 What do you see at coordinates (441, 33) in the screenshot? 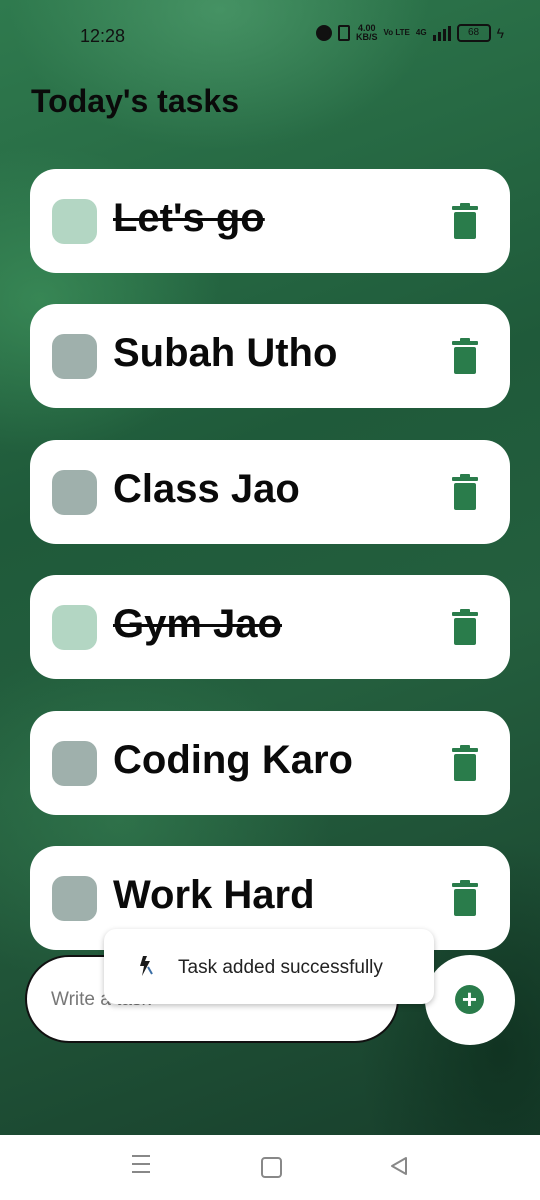
I see `signal-icon` at bounding box center [441, 33].